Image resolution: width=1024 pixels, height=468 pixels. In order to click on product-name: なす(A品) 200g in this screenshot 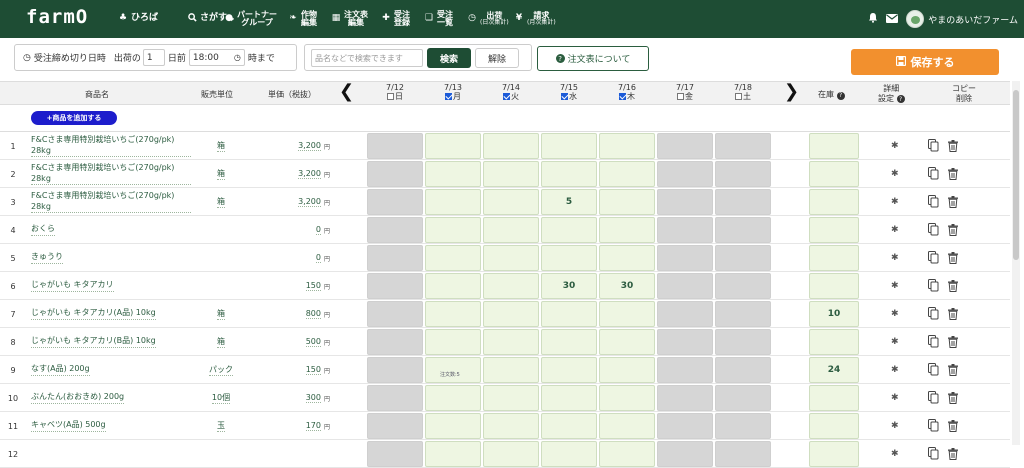, I will do `click(111, 370)`.